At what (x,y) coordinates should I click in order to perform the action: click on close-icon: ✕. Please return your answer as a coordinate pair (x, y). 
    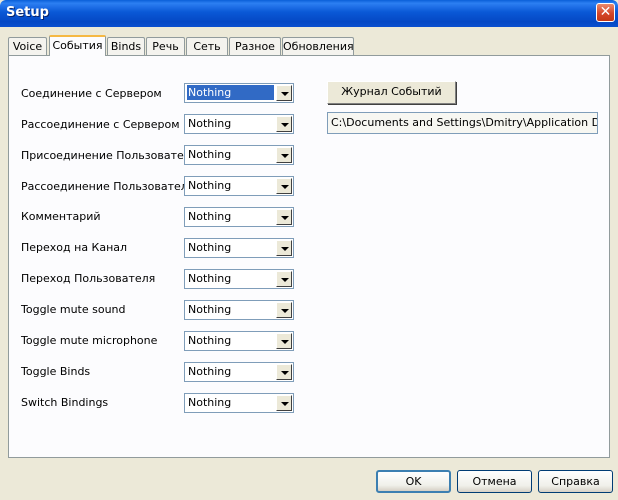
    Looking at the image, I should click on (605, 12).